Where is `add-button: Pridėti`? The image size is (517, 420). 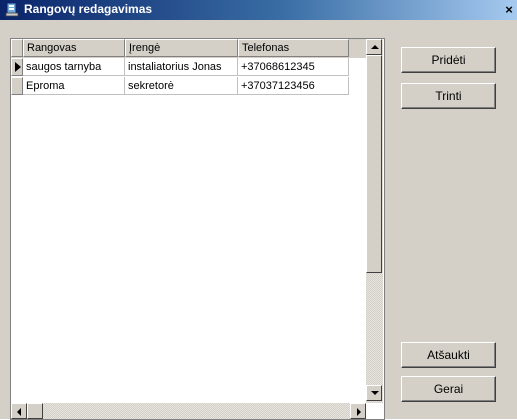 add-button: Pridėti is located at coordinates (448, 60).